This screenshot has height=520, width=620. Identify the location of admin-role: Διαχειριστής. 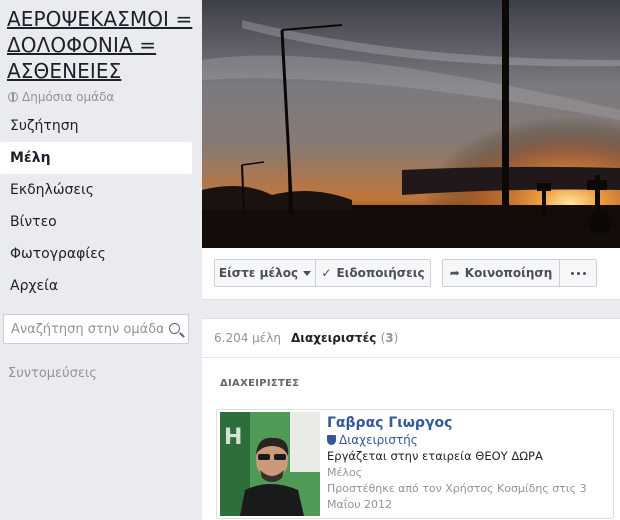
(467, 440).